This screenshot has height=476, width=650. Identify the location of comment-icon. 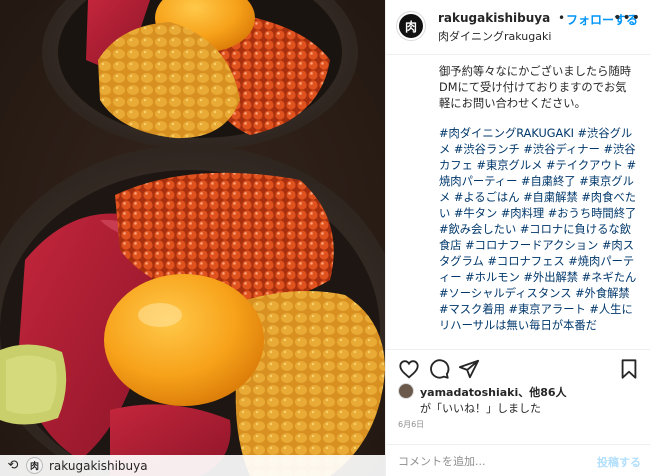
(439, 369).